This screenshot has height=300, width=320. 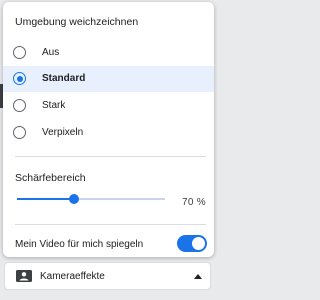 What do you see at coordinates (194, 202) in the screenshot?
I see `sharpness-value: 70 %` at bounding box center [194, 202].